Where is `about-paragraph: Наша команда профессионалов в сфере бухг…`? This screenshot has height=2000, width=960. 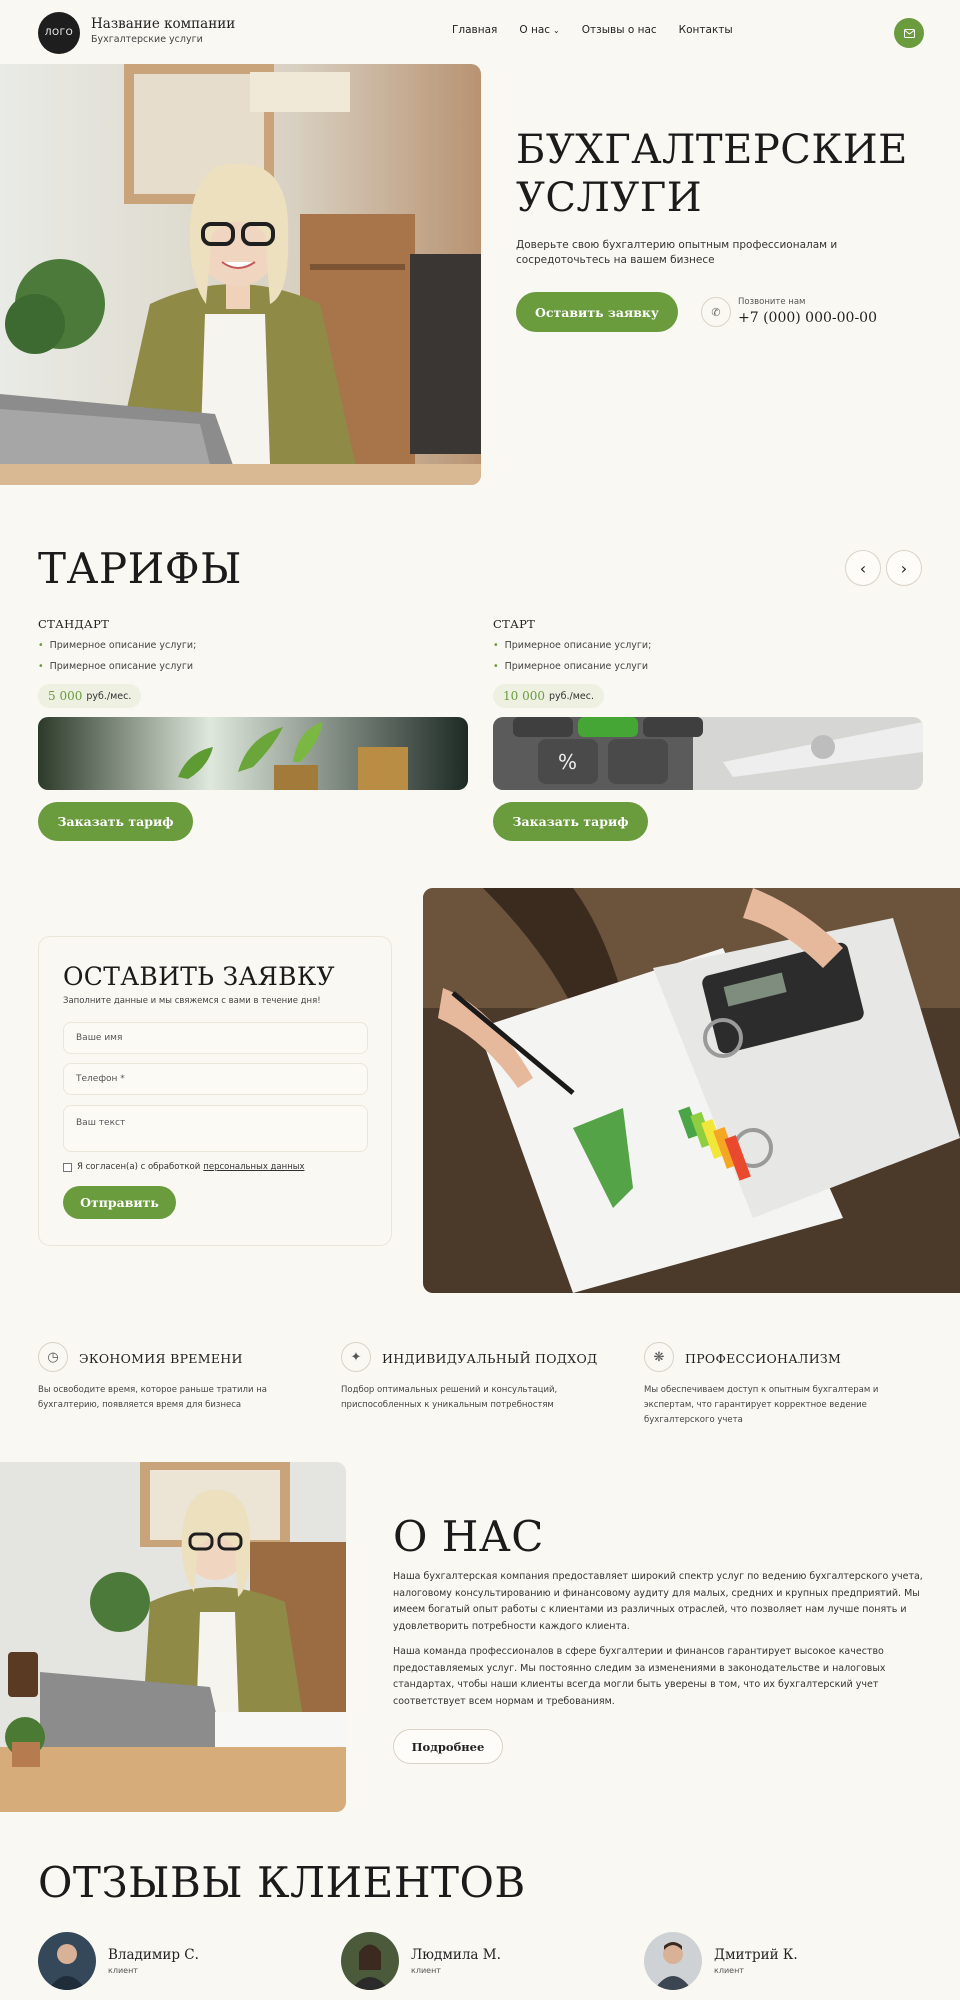
about-paragraph: Наша команда профессионалов в сфере бухг… is located at coordinates (639, 1676).